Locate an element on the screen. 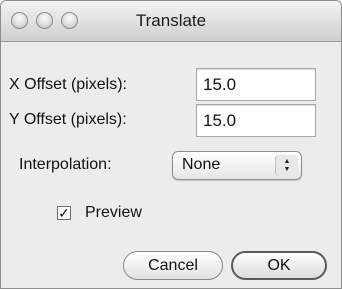 The width and height of the screenshot is (342, 289). preview-label: Preview is located at coordinates (113, 213).